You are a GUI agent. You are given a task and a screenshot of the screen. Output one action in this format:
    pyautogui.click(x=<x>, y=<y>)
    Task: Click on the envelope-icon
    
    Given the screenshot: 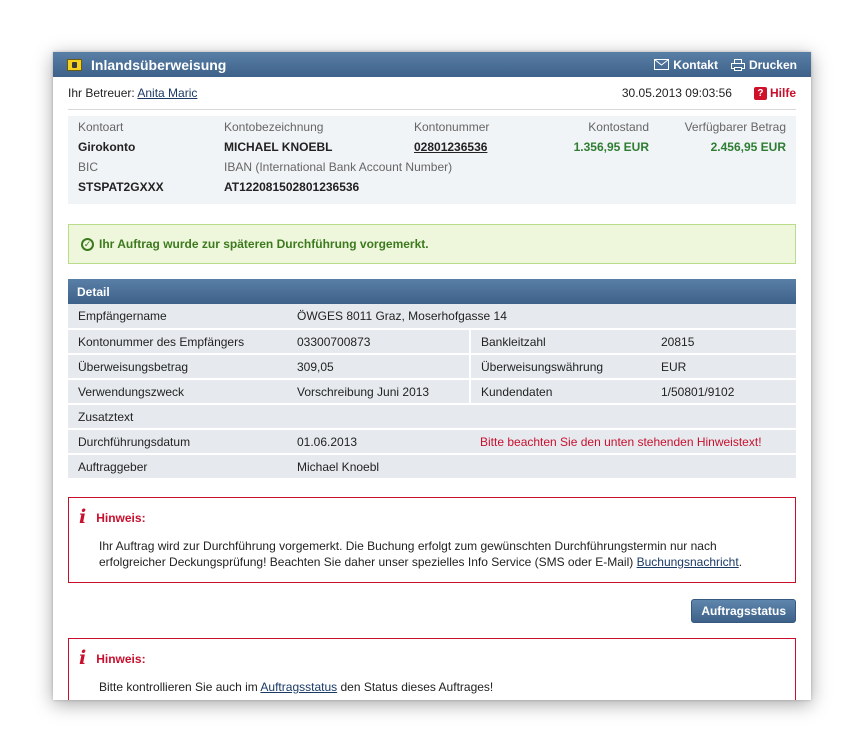 What is the action you would take?
    pyautogui.click(x=662, y=64)
    